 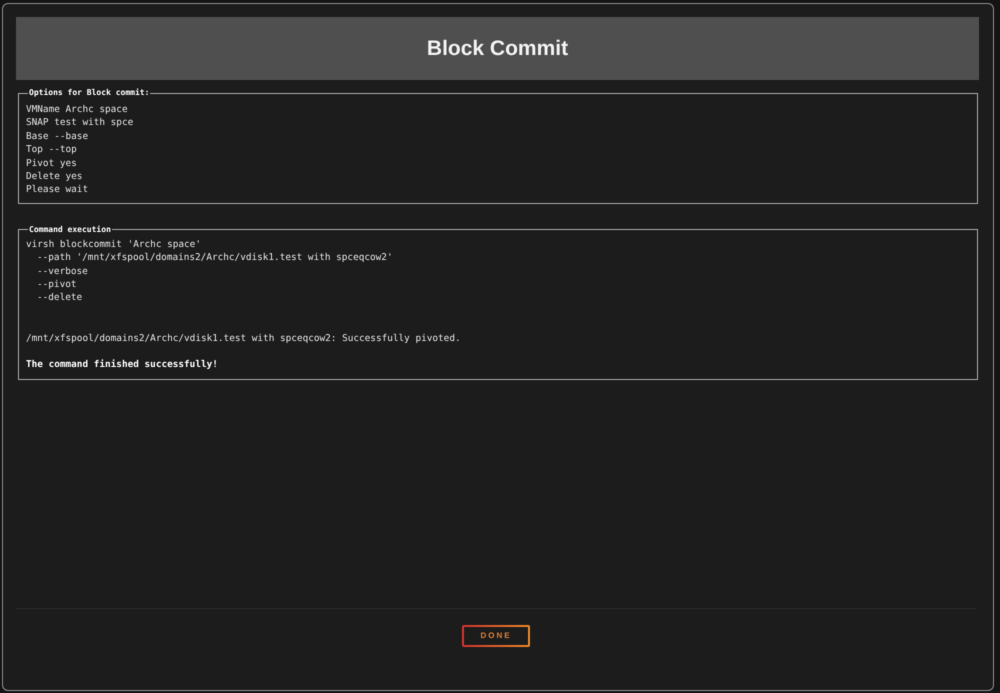 I want to click on option-line: SNAP test with spce, so click(x=80, y=123).